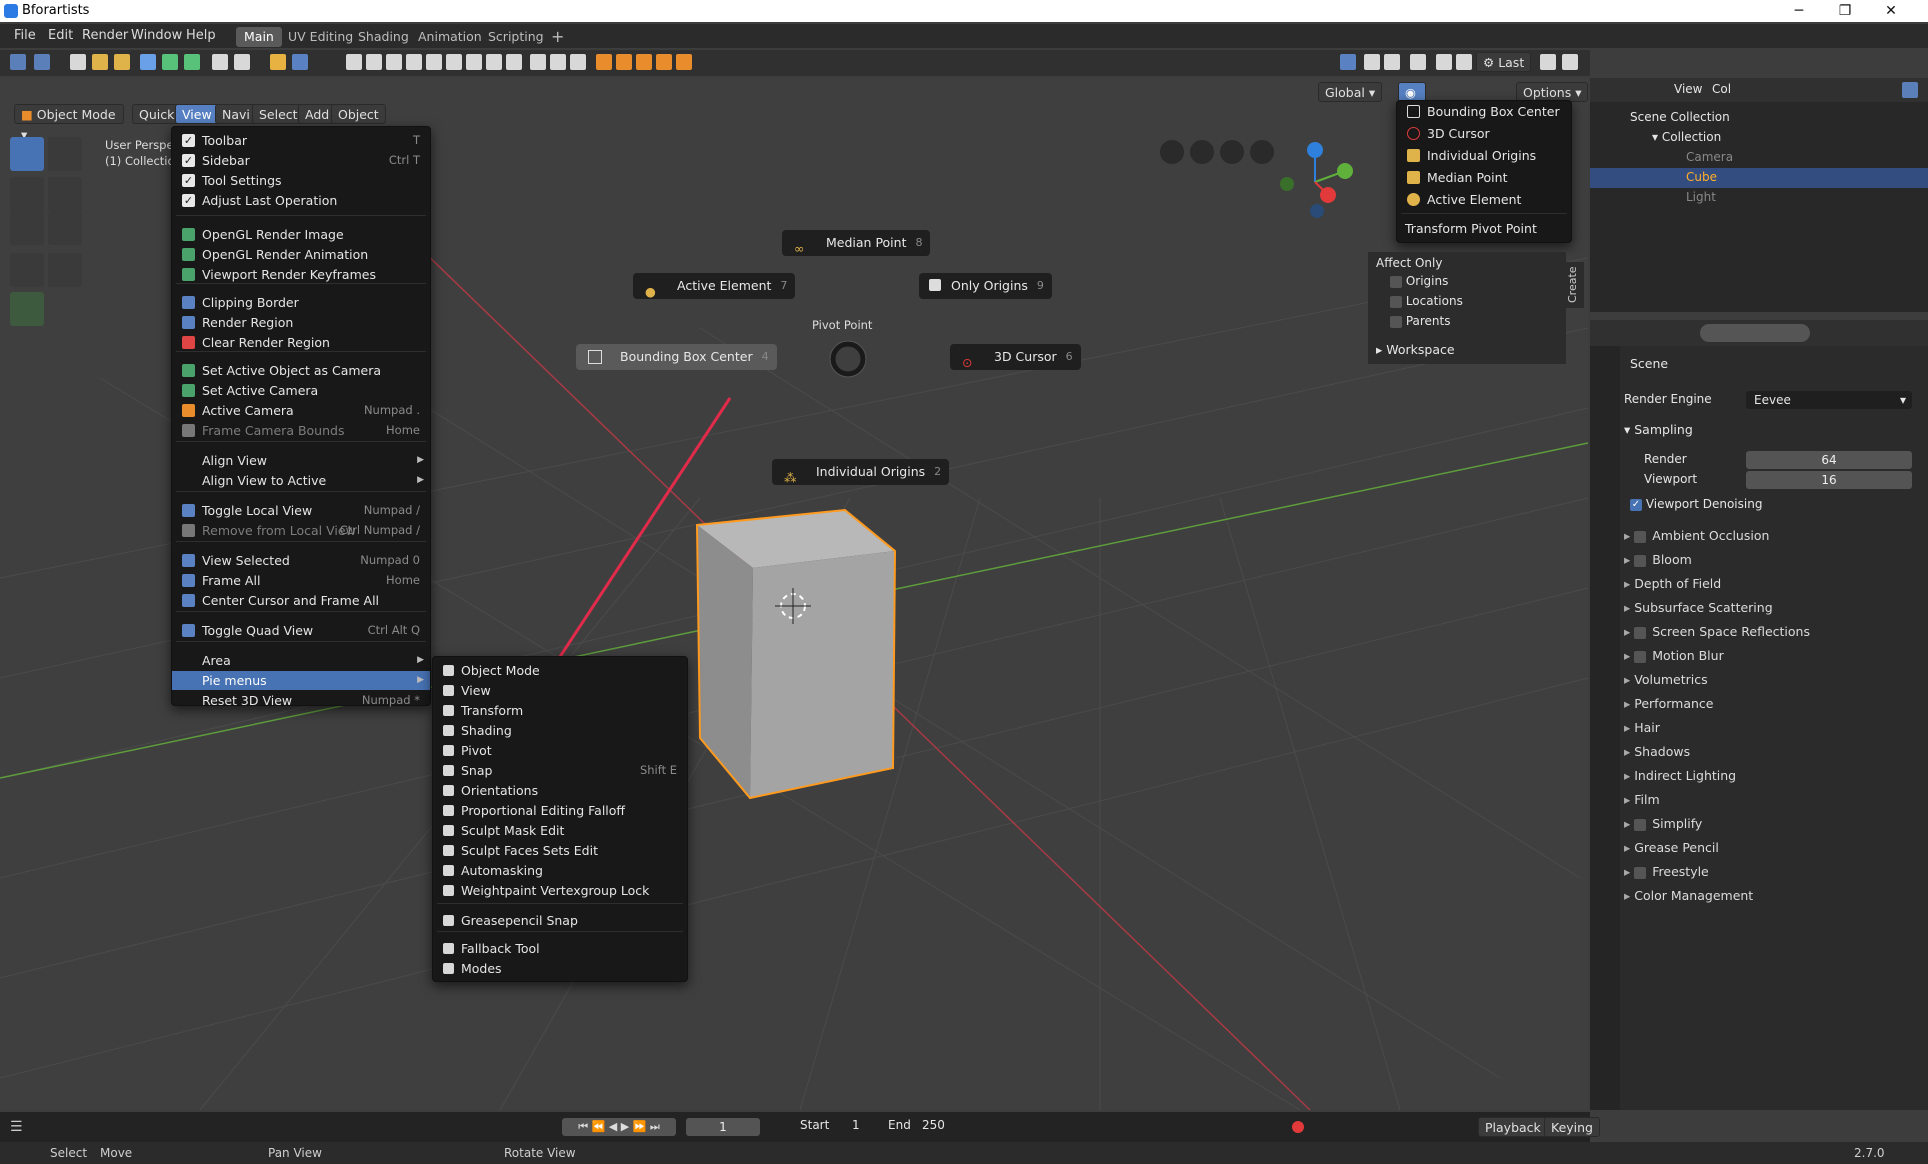  Describe the element at coordinates (148, 62) in the screenshot. I see `save-icon` at that location.